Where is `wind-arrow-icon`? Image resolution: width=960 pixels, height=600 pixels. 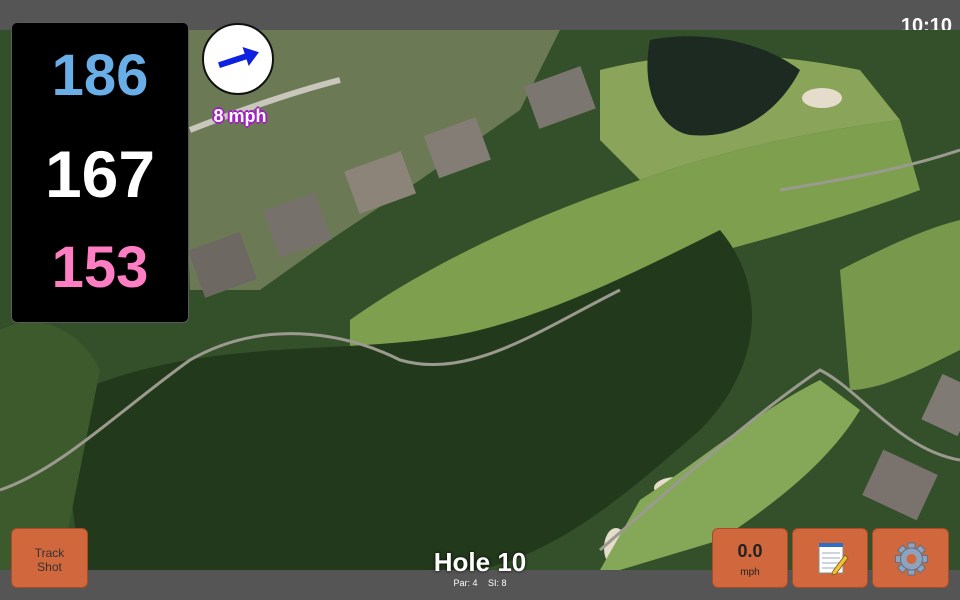
wind-arrow-icon is located at coordinates (238, 58).